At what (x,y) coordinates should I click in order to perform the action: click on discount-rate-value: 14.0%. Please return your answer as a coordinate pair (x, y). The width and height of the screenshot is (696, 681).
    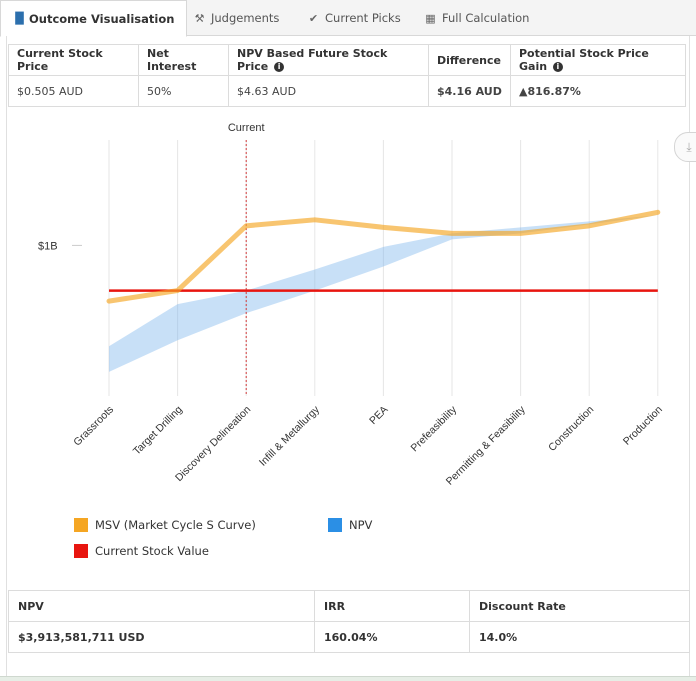
    Looking at the image, I should click on (579, 637).